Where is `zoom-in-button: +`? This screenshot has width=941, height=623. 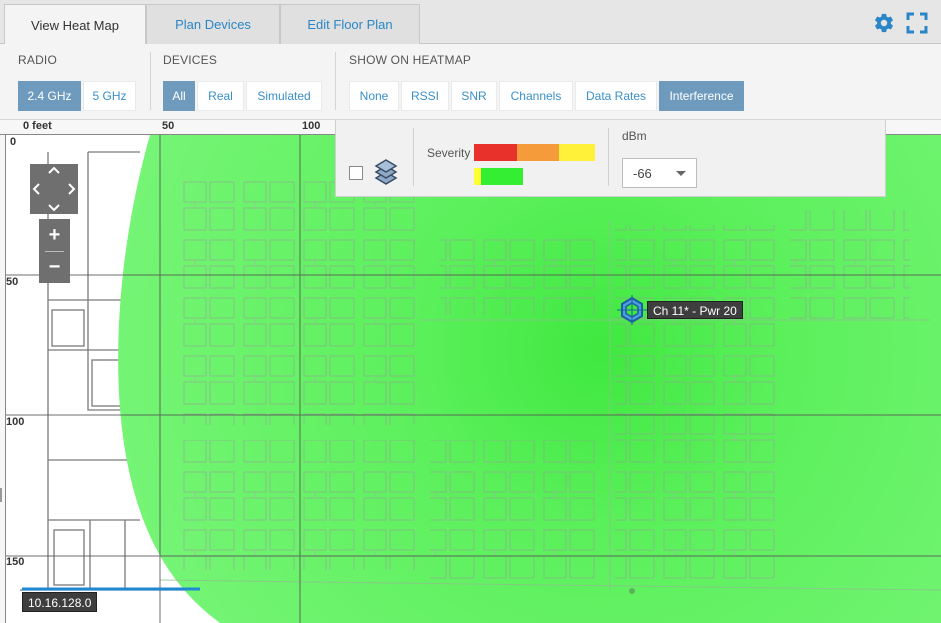 zoom-in-button: + is located at coordinates (54, 235).